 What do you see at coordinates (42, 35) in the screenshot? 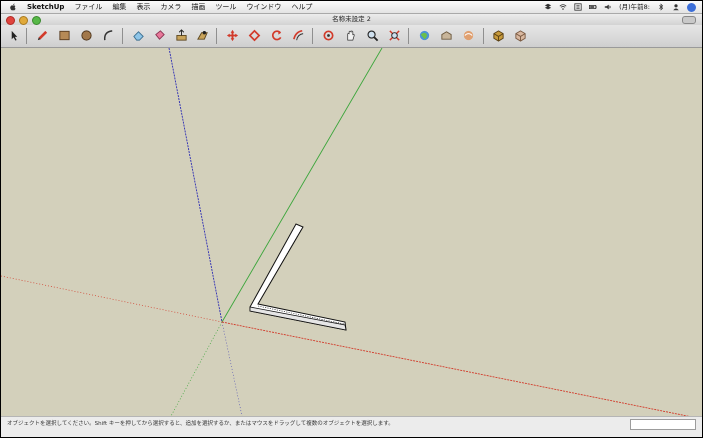
I see `pencil-tool-icon` at bounding box center [42, 35].